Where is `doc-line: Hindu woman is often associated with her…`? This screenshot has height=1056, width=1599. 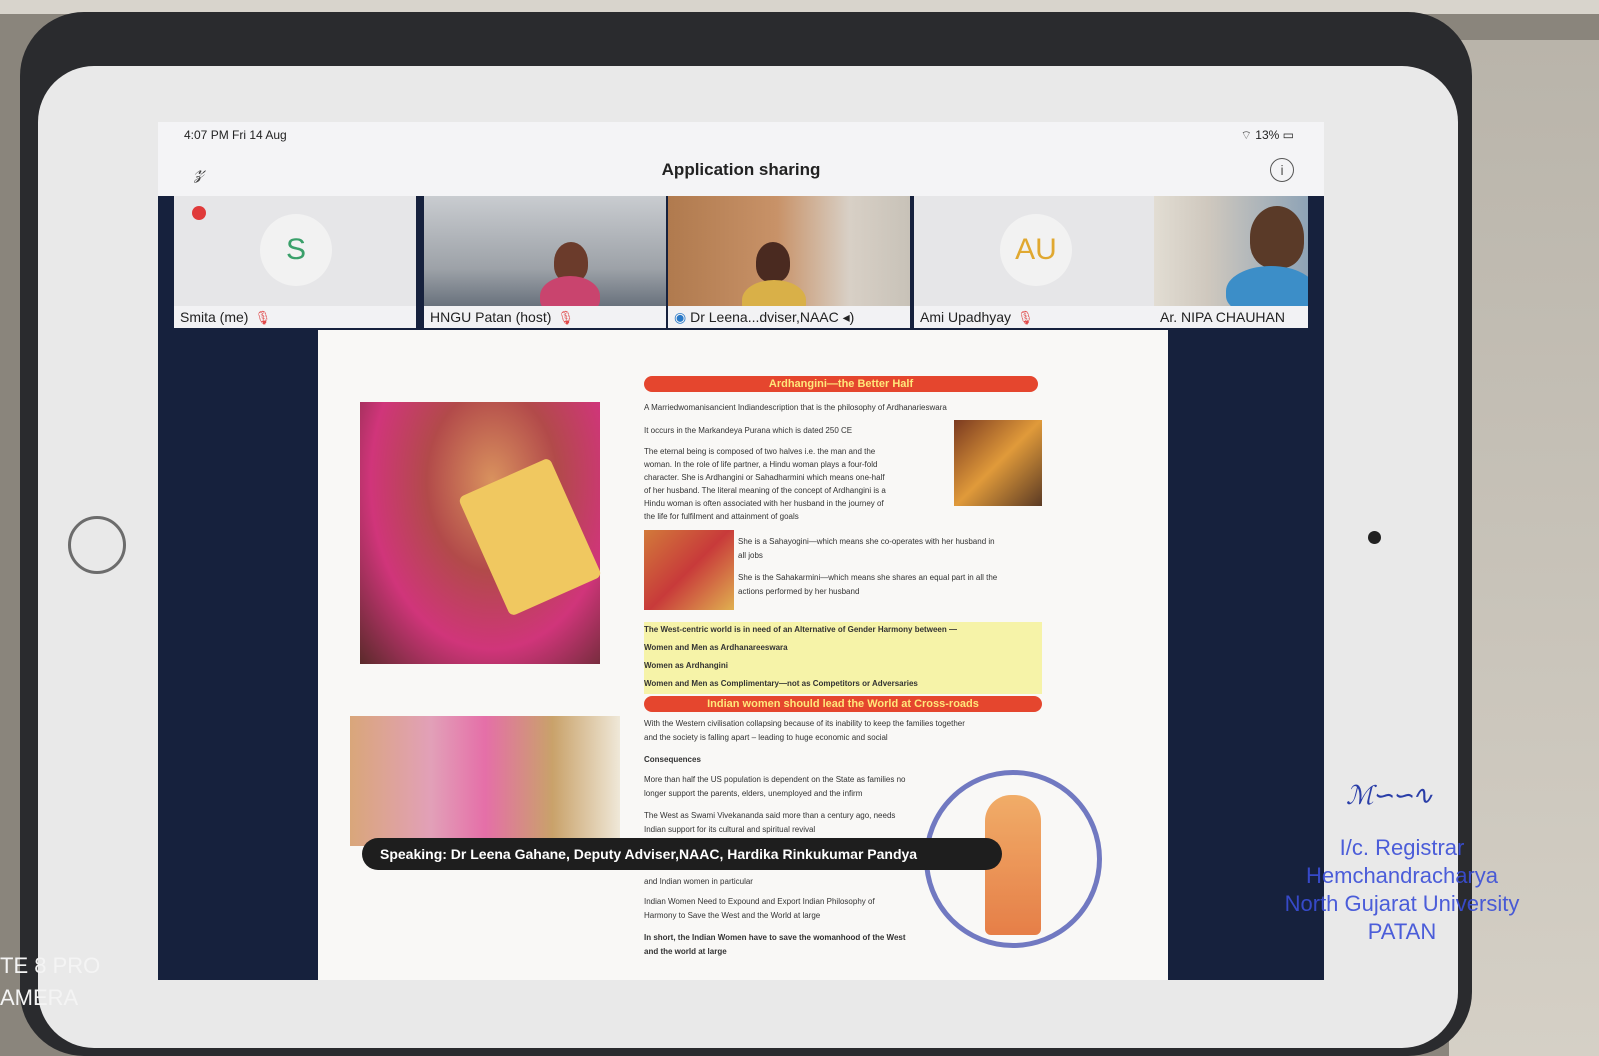
doc-line: Hindu woman is often associated with her… is located at coordinates (764, 504).